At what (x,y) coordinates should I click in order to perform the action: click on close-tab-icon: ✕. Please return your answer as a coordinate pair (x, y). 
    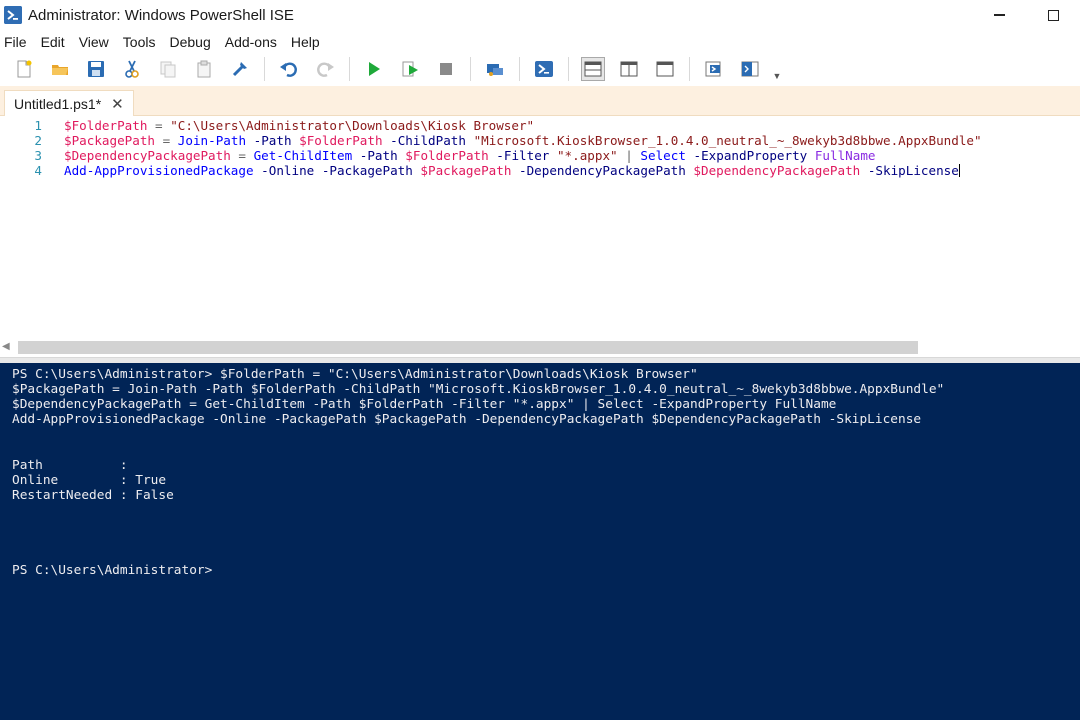
    Looking at the image, I should click on (117, 104).